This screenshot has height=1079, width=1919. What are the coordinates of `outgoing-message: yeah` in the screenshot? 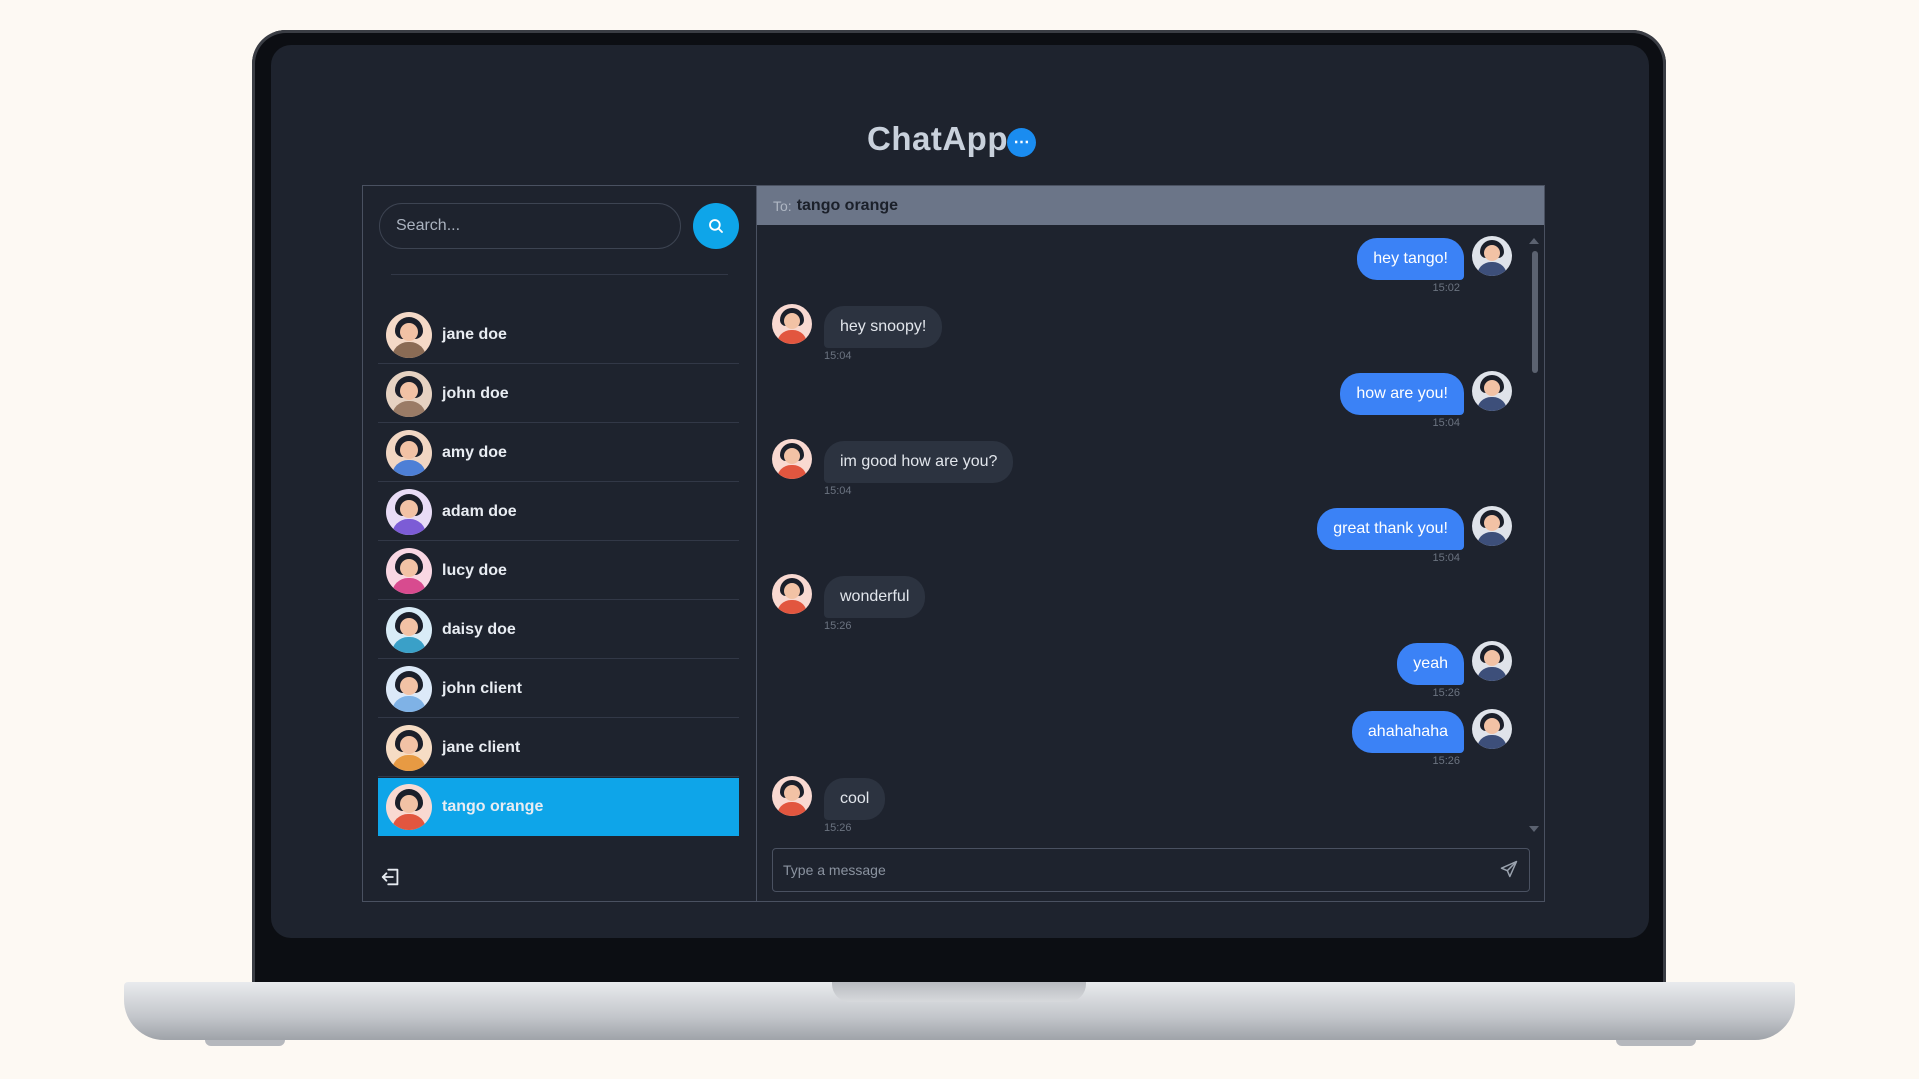 It's located at (1430, 664).